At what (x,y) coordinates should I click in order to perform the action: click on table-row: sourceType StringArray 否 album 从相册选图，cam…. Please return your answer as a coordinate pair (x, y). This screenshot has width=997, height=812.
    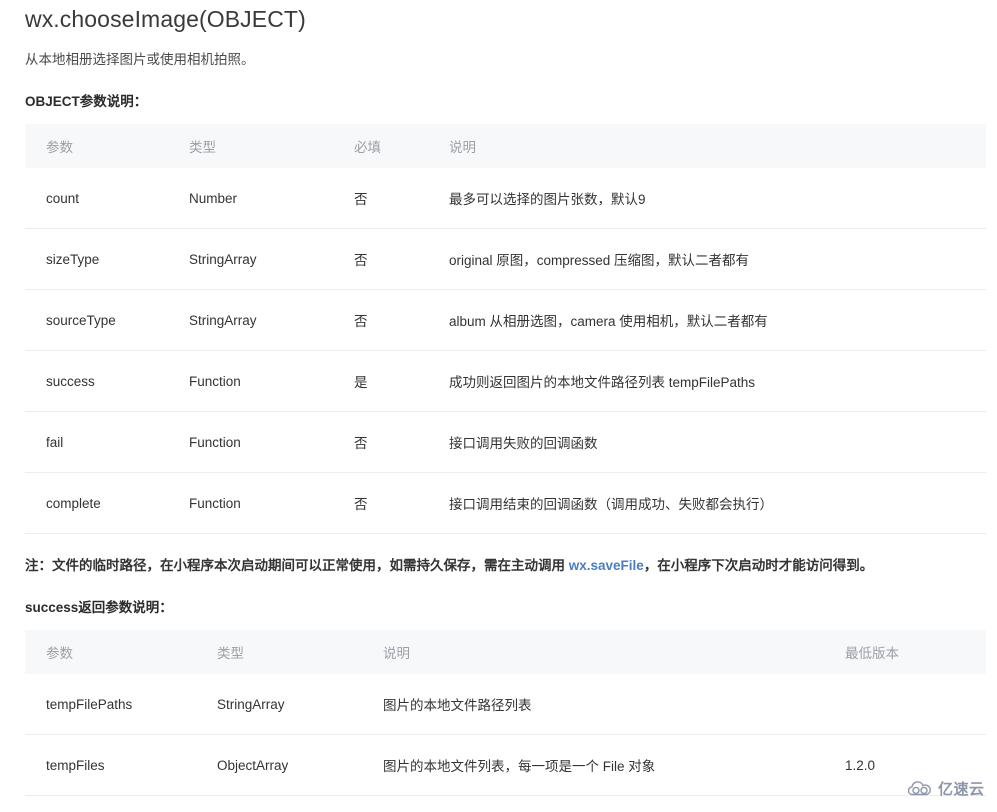
    Looking at the image, I should click on (505, 320).